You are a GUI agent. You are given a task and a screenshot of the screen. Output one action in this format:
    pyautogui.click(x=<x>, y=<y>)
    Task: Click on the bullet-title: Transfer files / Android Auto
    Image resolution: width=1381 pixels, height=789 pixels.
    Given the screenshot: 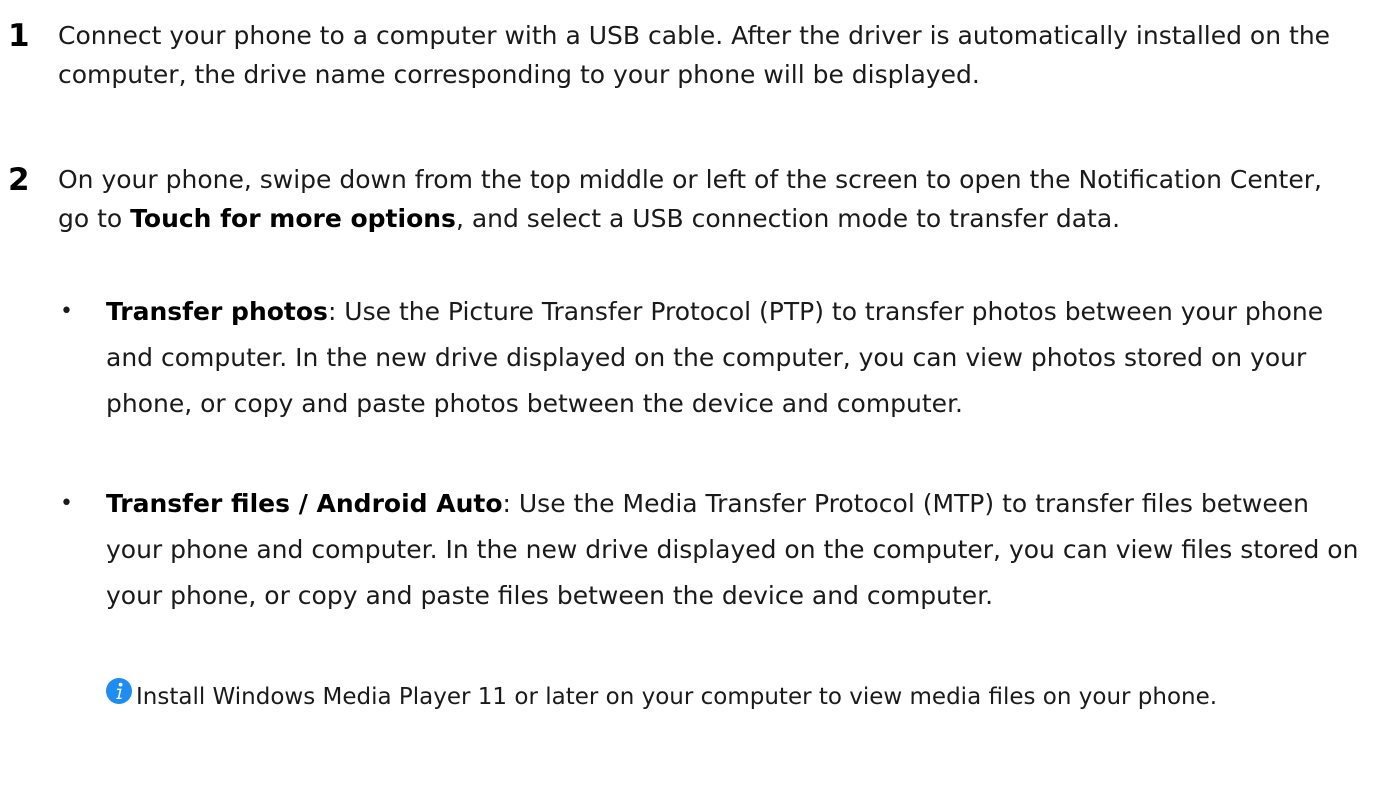 What is the action you would take?
    pyautogui.click(x=304, y=503)
    